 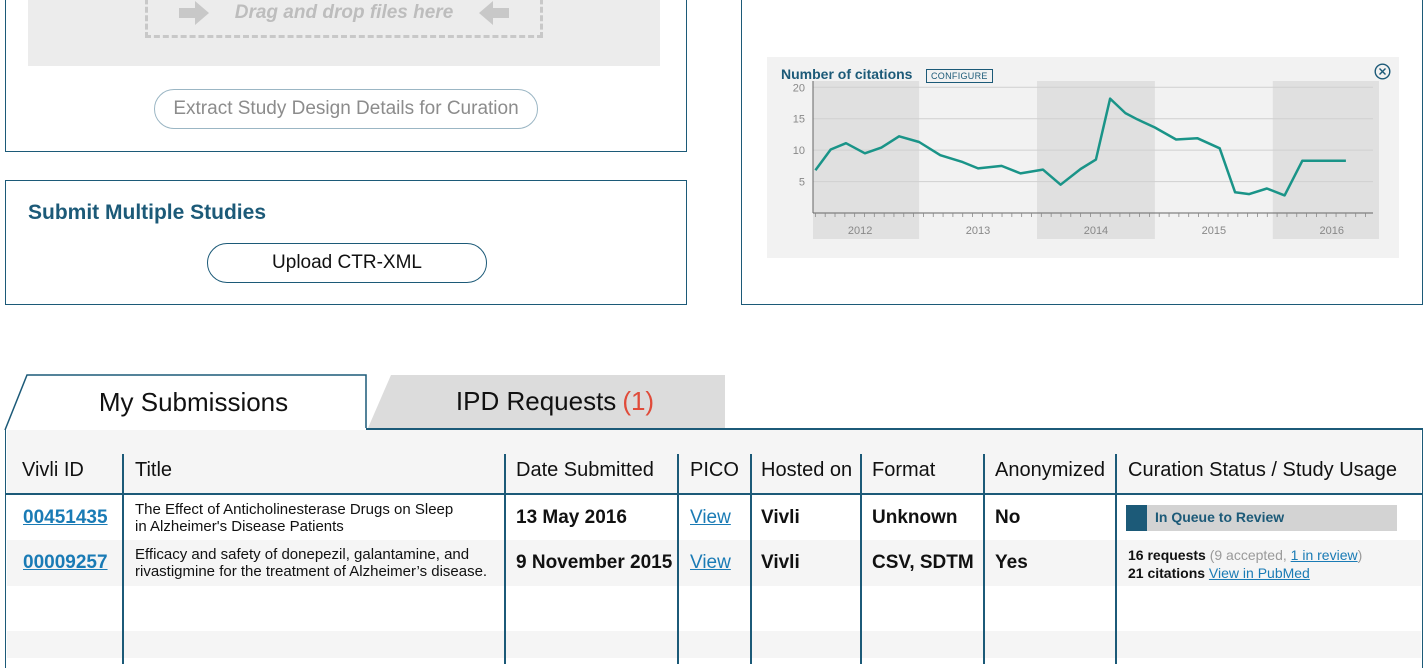 What do you see at coordinates (714, 644) in the screenshot?
I see `table-row-bg` at bounding box center [714, 644].